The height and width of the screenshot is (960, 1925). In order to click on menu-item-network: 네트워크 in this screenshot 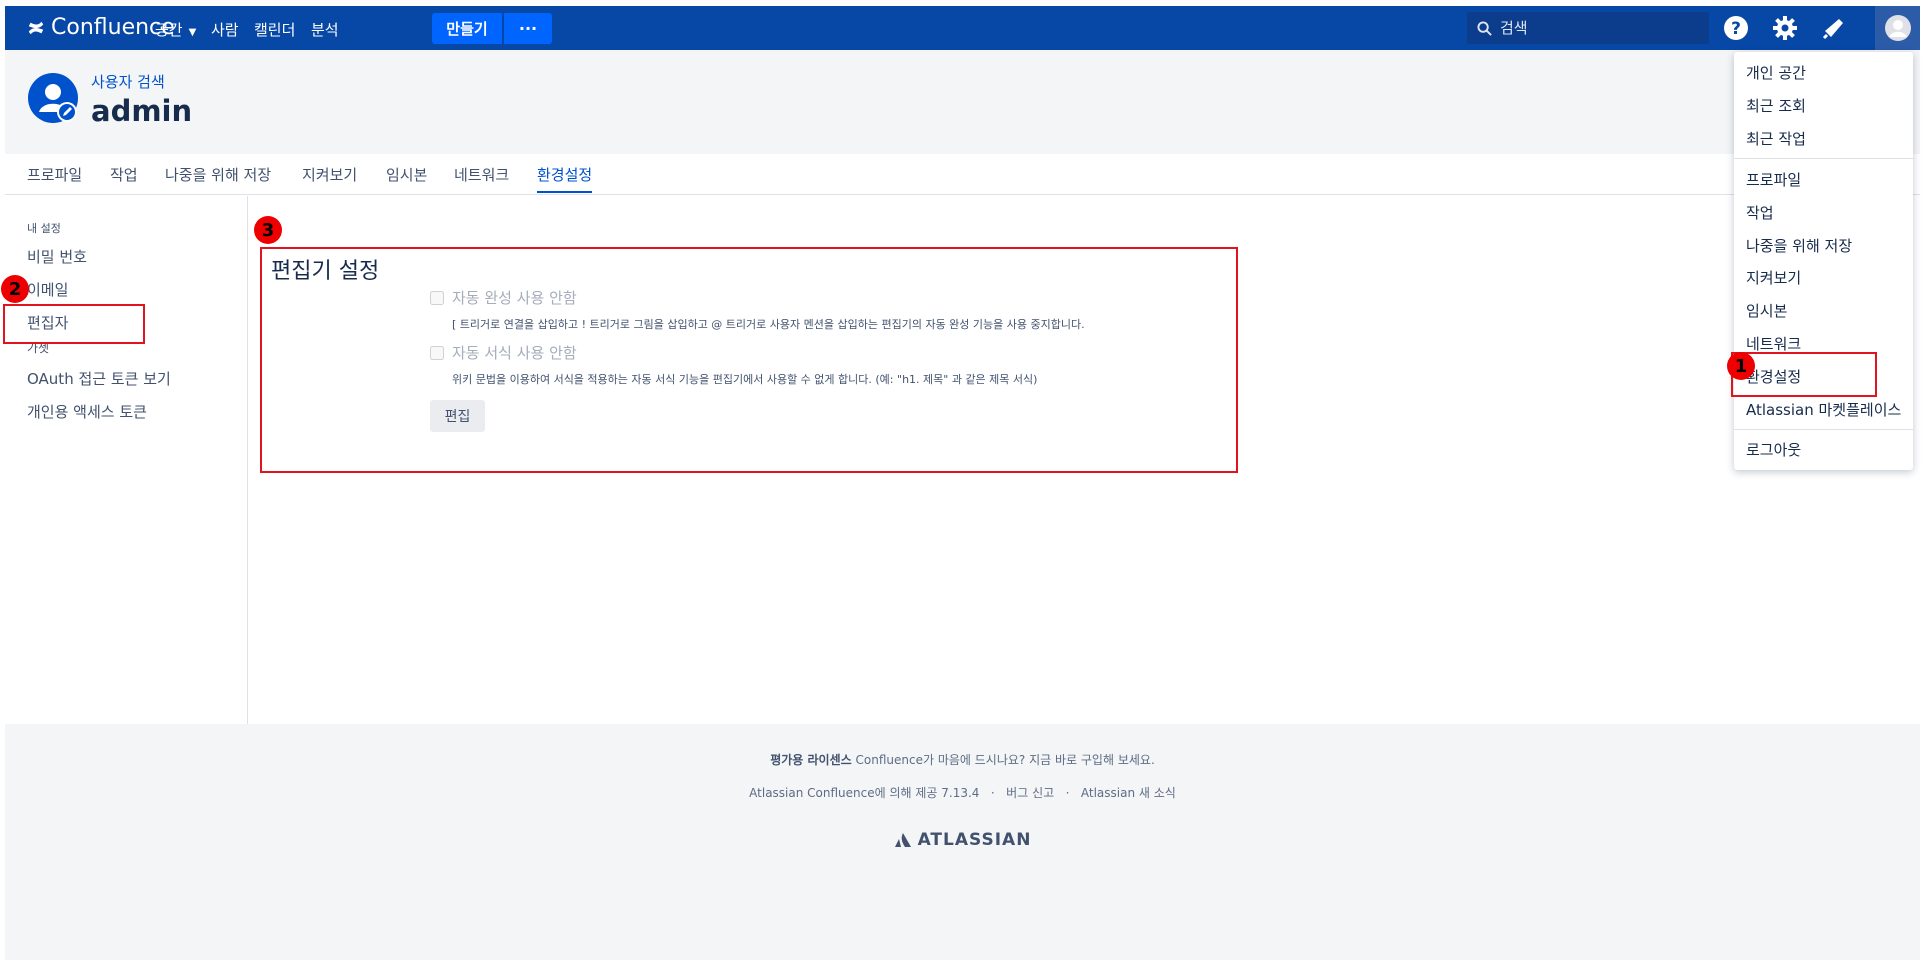, I will do `click(1773, 343)`.